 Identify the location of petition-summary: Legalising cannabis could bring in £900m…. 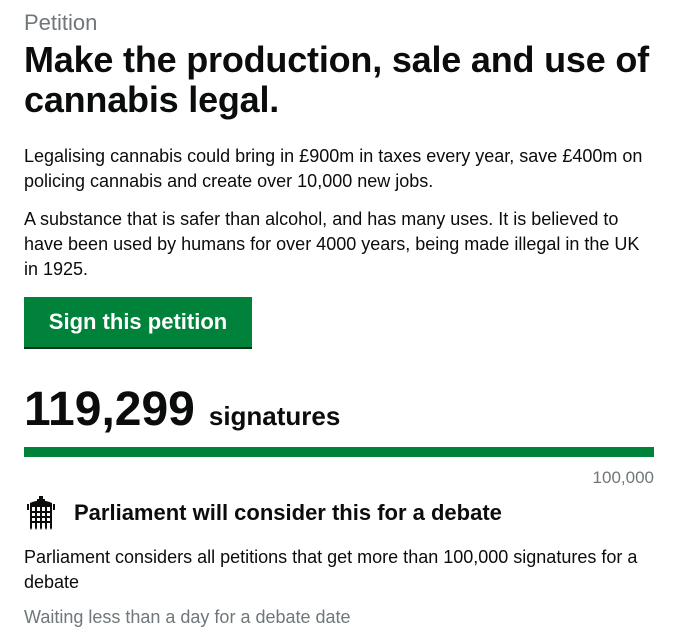
(333, 168).